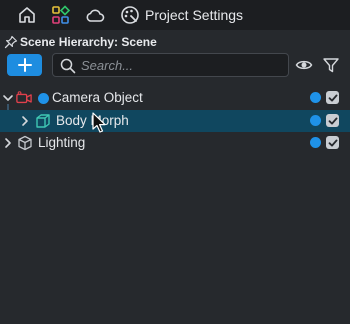  Describe the element at coordinates (175, 98) in the screenshot. I see `tree-row-camera-object: Camera Object` at that location.